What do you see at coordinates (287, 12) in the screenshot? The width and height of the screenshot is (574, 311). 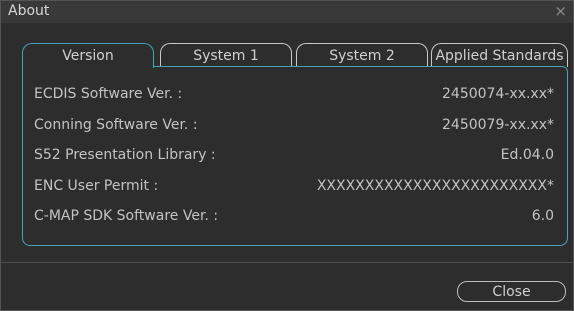 I see `title-bar: About ×` at bounding box center [287, 12].